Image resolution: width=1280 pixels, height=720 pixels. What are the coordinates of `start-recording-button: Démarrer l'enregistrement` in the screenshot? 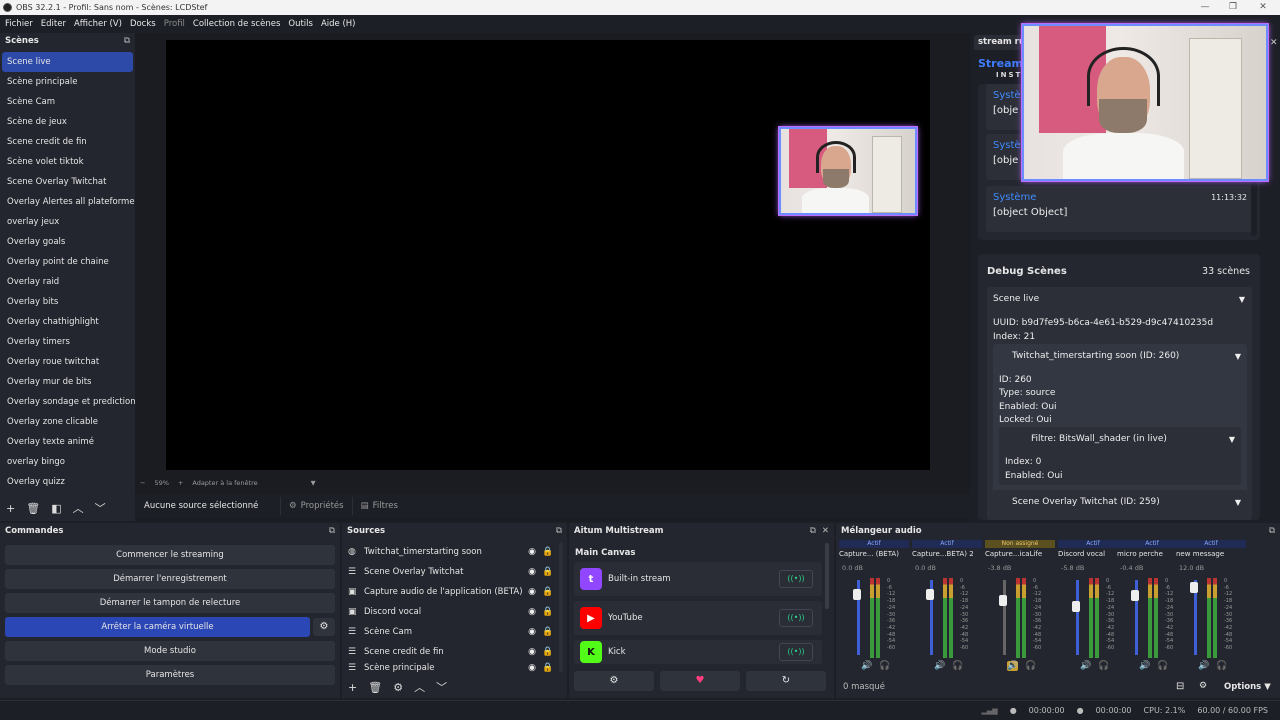 It's located at (170, 579).